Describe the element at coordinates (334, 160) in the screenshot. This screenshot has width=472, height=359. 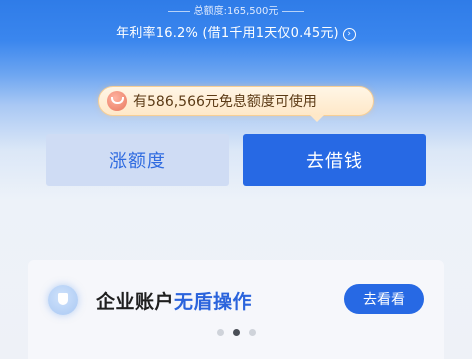
I see `borrow-button: 去借钱` at that location.